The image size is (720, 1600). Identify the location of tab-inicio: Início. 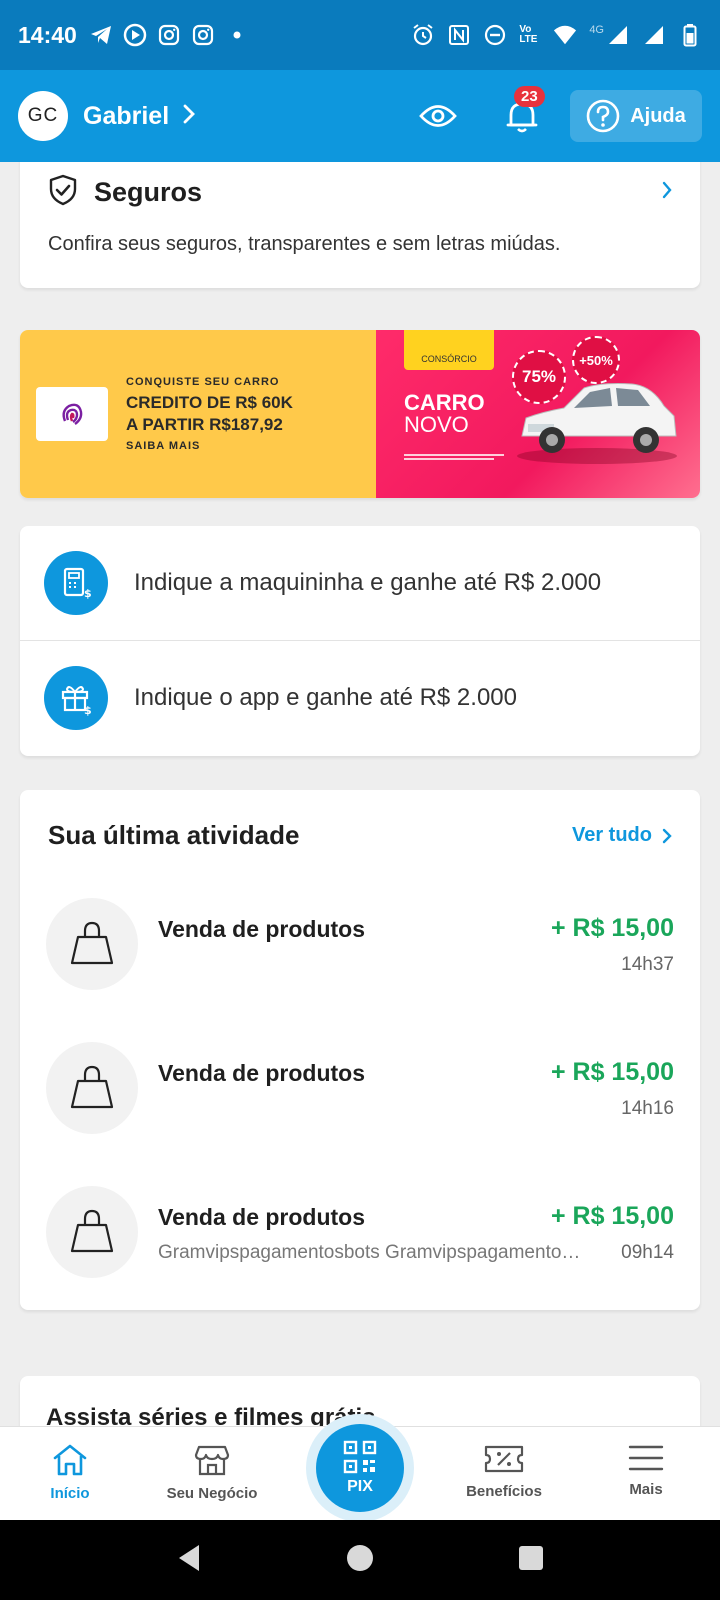
(70, 1474).